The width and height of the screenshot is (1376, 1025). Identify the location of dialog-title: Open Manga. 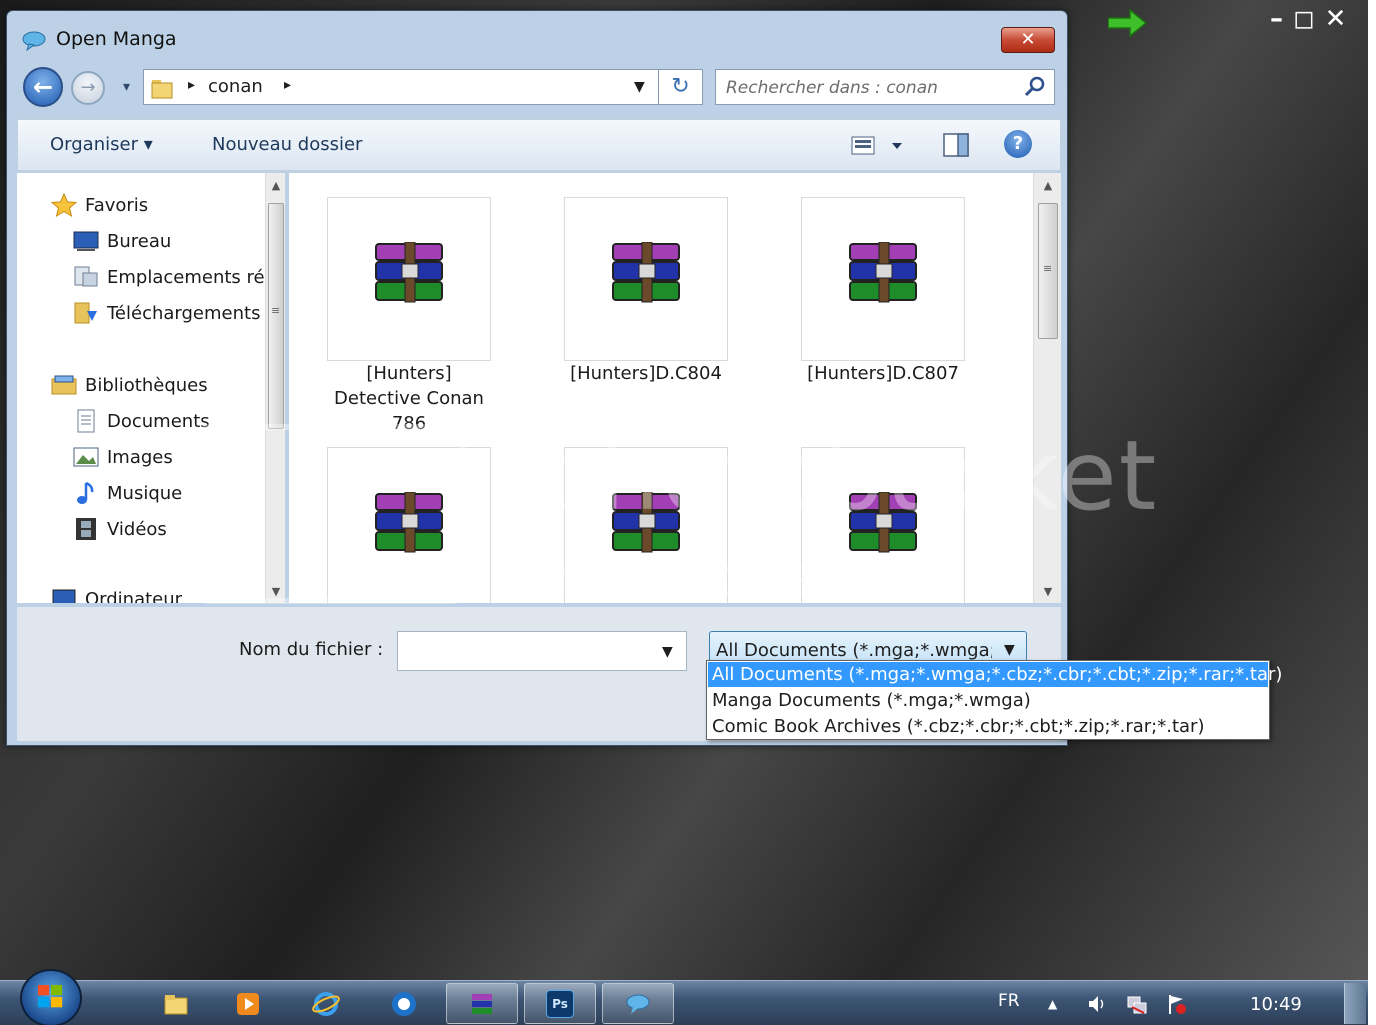
(116, 39).